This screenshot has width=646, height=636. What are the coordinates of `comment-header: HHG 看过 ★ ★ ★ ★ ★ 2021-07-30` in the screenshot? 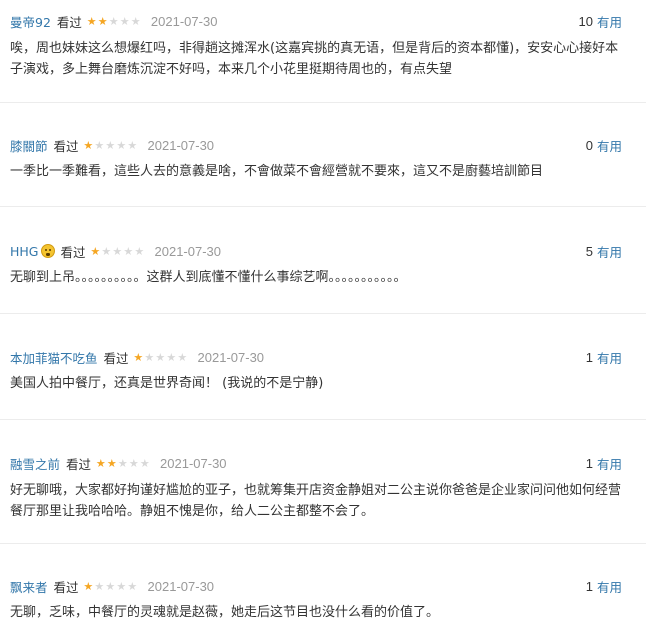 It's located at (115, 251).